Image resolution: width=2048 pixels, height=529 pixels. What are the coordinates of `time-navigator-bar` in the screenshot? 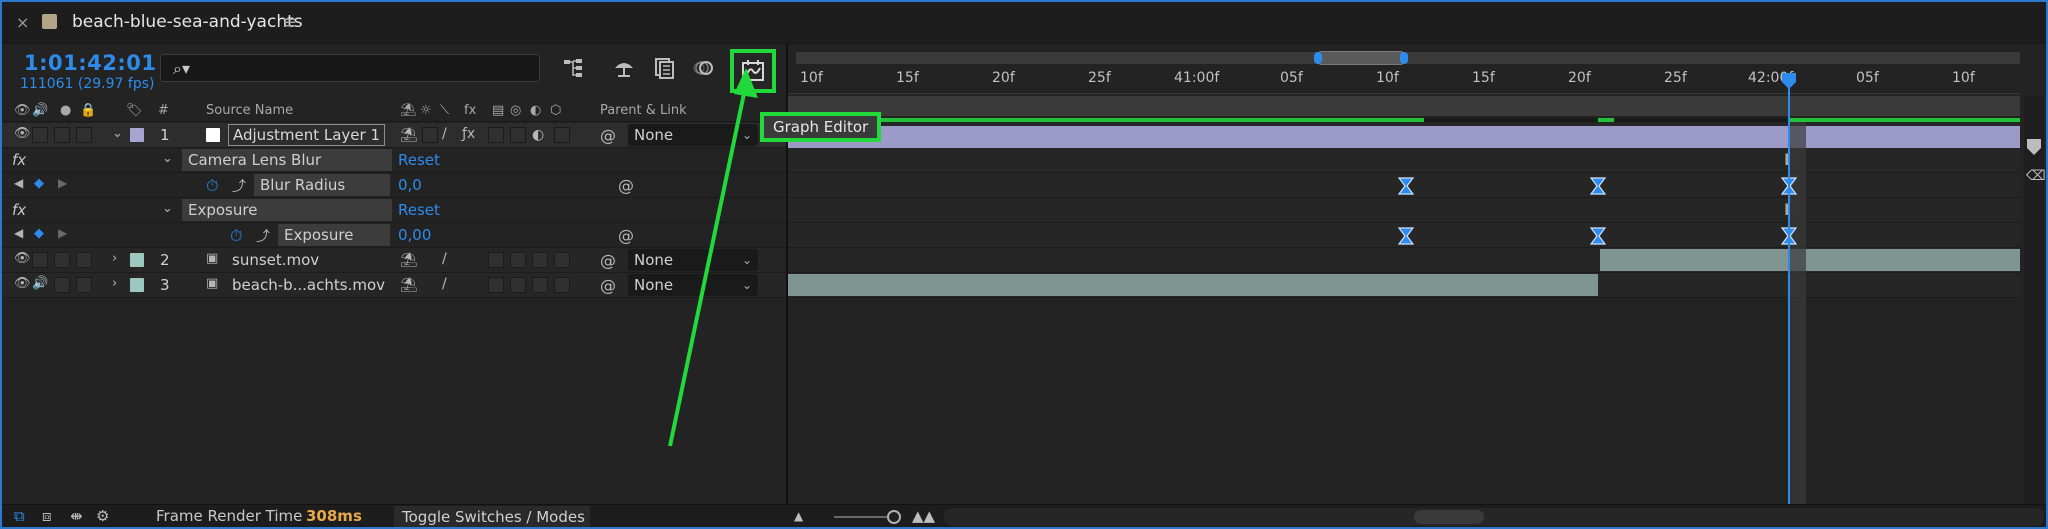 It's located at (1408, 58).